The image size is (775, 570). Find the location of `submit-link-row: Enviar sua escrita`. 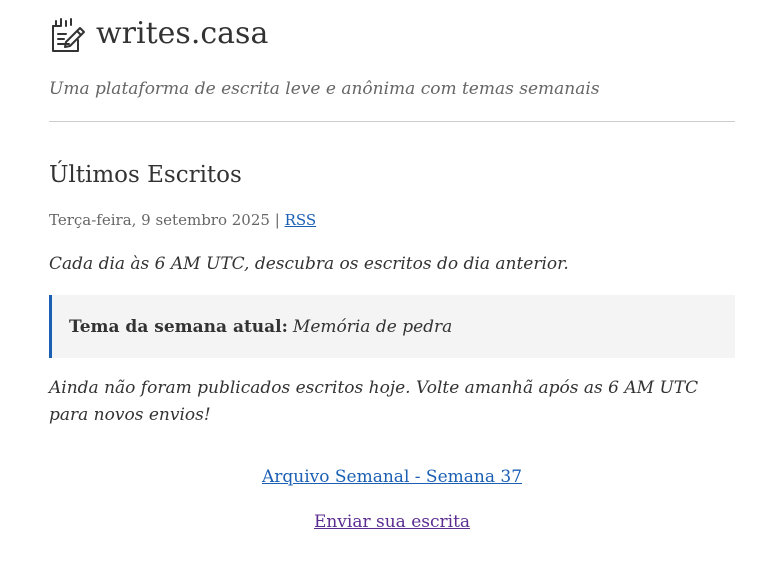

submit-link-row: Enviar sua escrita is located at coordinates (392, 522).